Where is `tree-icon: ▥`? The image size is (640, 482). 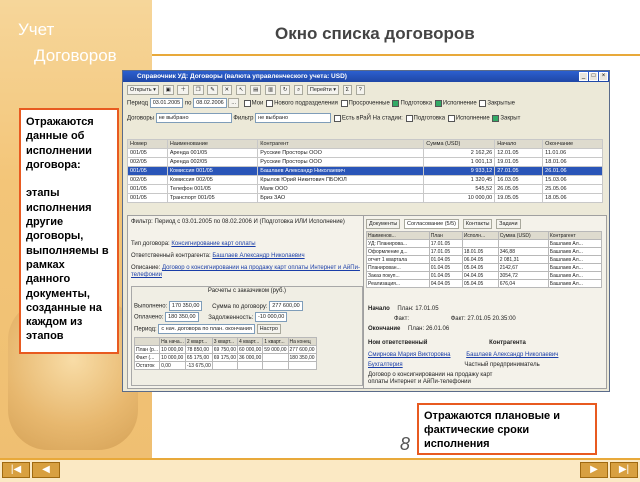 tree-icon: ▥ is located at coordinates (270, 90).